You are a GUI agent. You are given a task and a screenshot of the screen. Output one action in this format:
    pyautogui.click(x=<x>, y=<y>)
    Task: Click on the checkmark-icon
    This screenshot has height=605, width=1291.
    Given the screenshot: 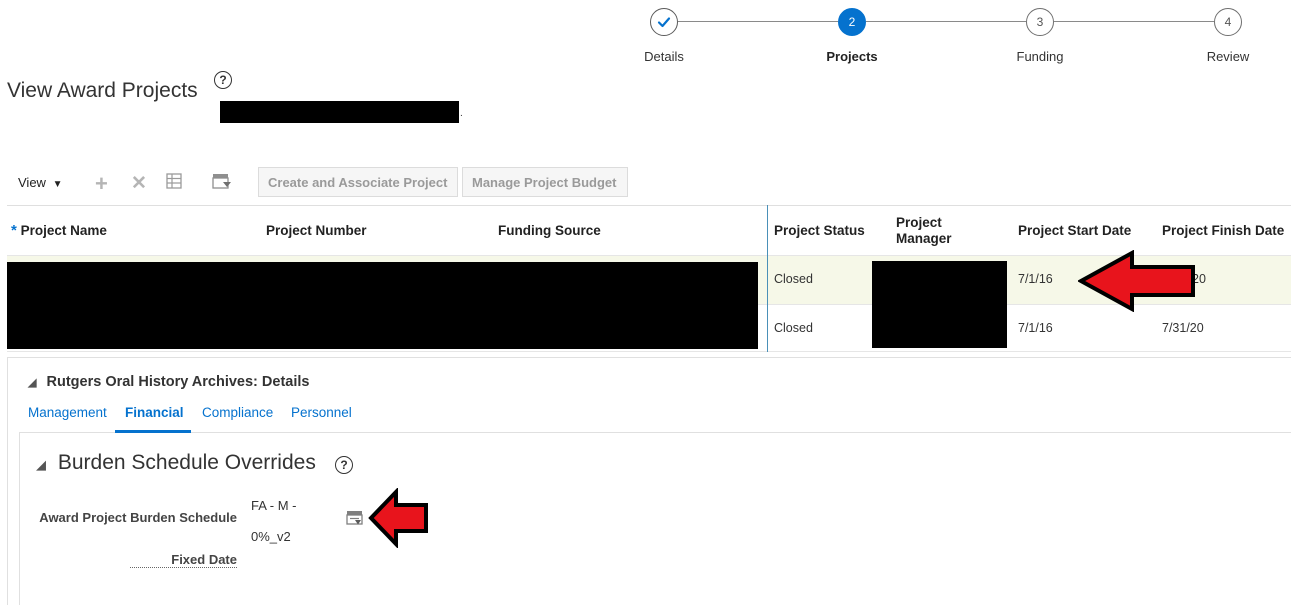 What is the action you would take?
    pyautogui.click(x=664, y=22)
    